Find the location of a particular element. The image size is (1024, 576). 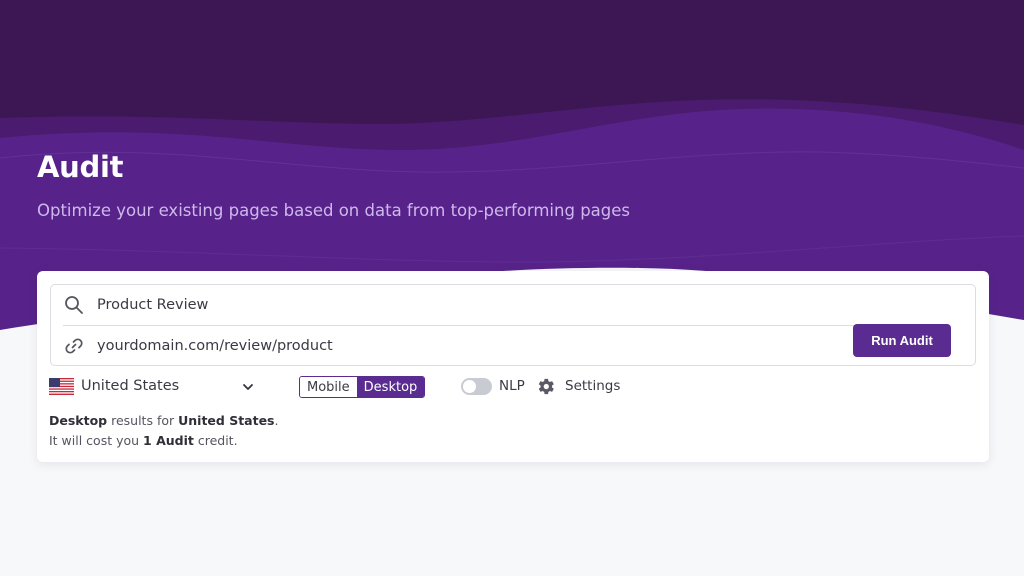

url-input: yourdomain.com/review/product is located at coordinates (215, 346).